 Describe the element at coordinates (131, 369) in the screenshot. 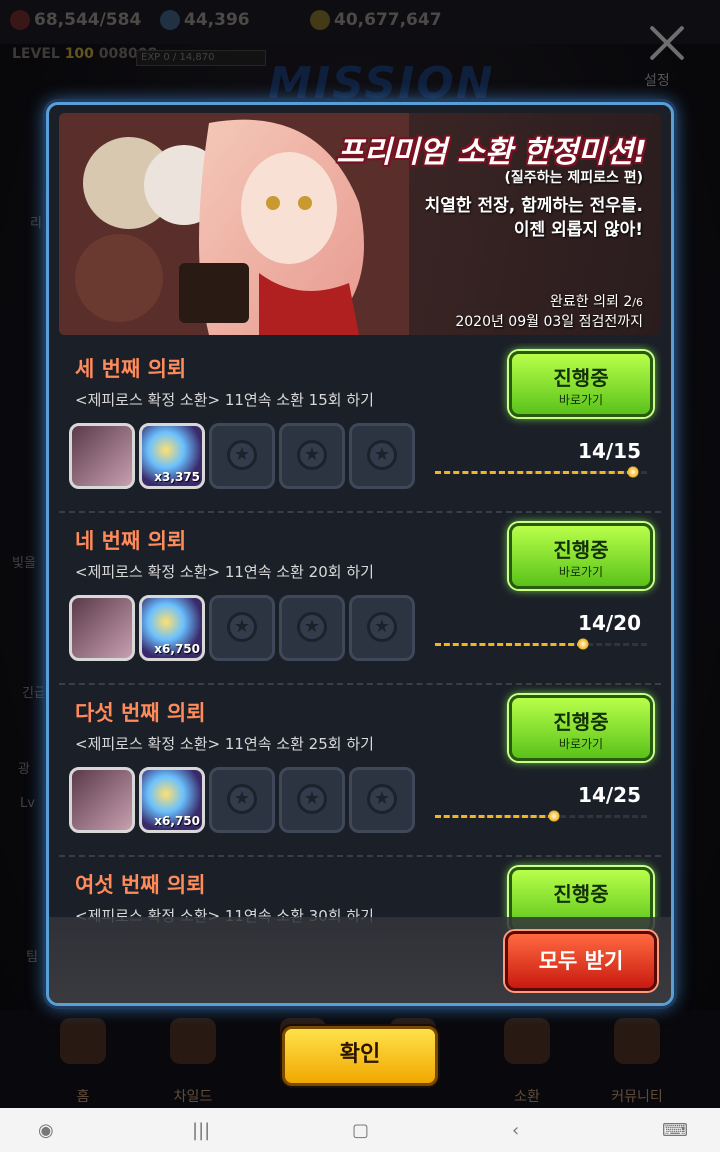

I see `quest-title: 세 번째 의뢰` at that location.